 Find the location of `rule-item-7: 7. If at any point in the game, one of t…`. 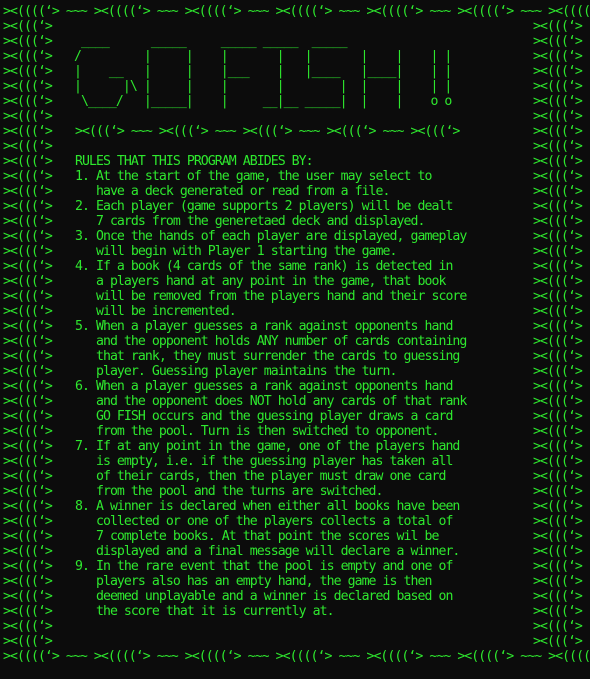

rule-item-7: 7. If at any point in the game, one of t… is located at coordinates (267, 469).